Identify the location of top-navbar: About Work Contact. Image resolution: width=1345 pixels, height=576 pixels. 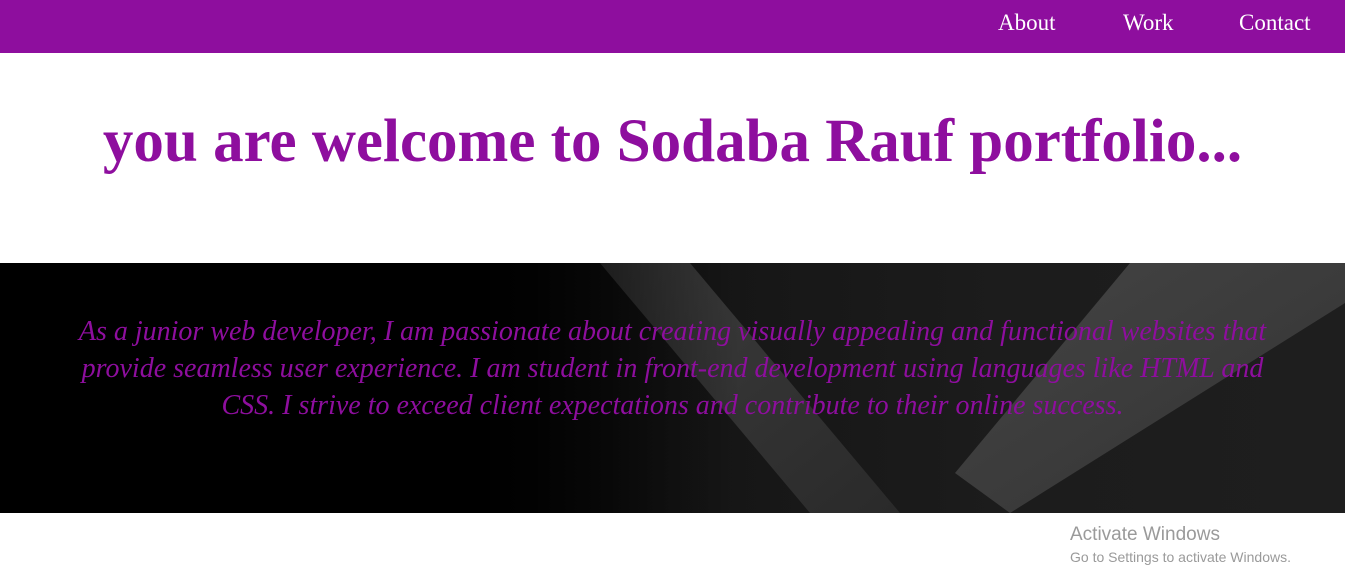
(672, 26).